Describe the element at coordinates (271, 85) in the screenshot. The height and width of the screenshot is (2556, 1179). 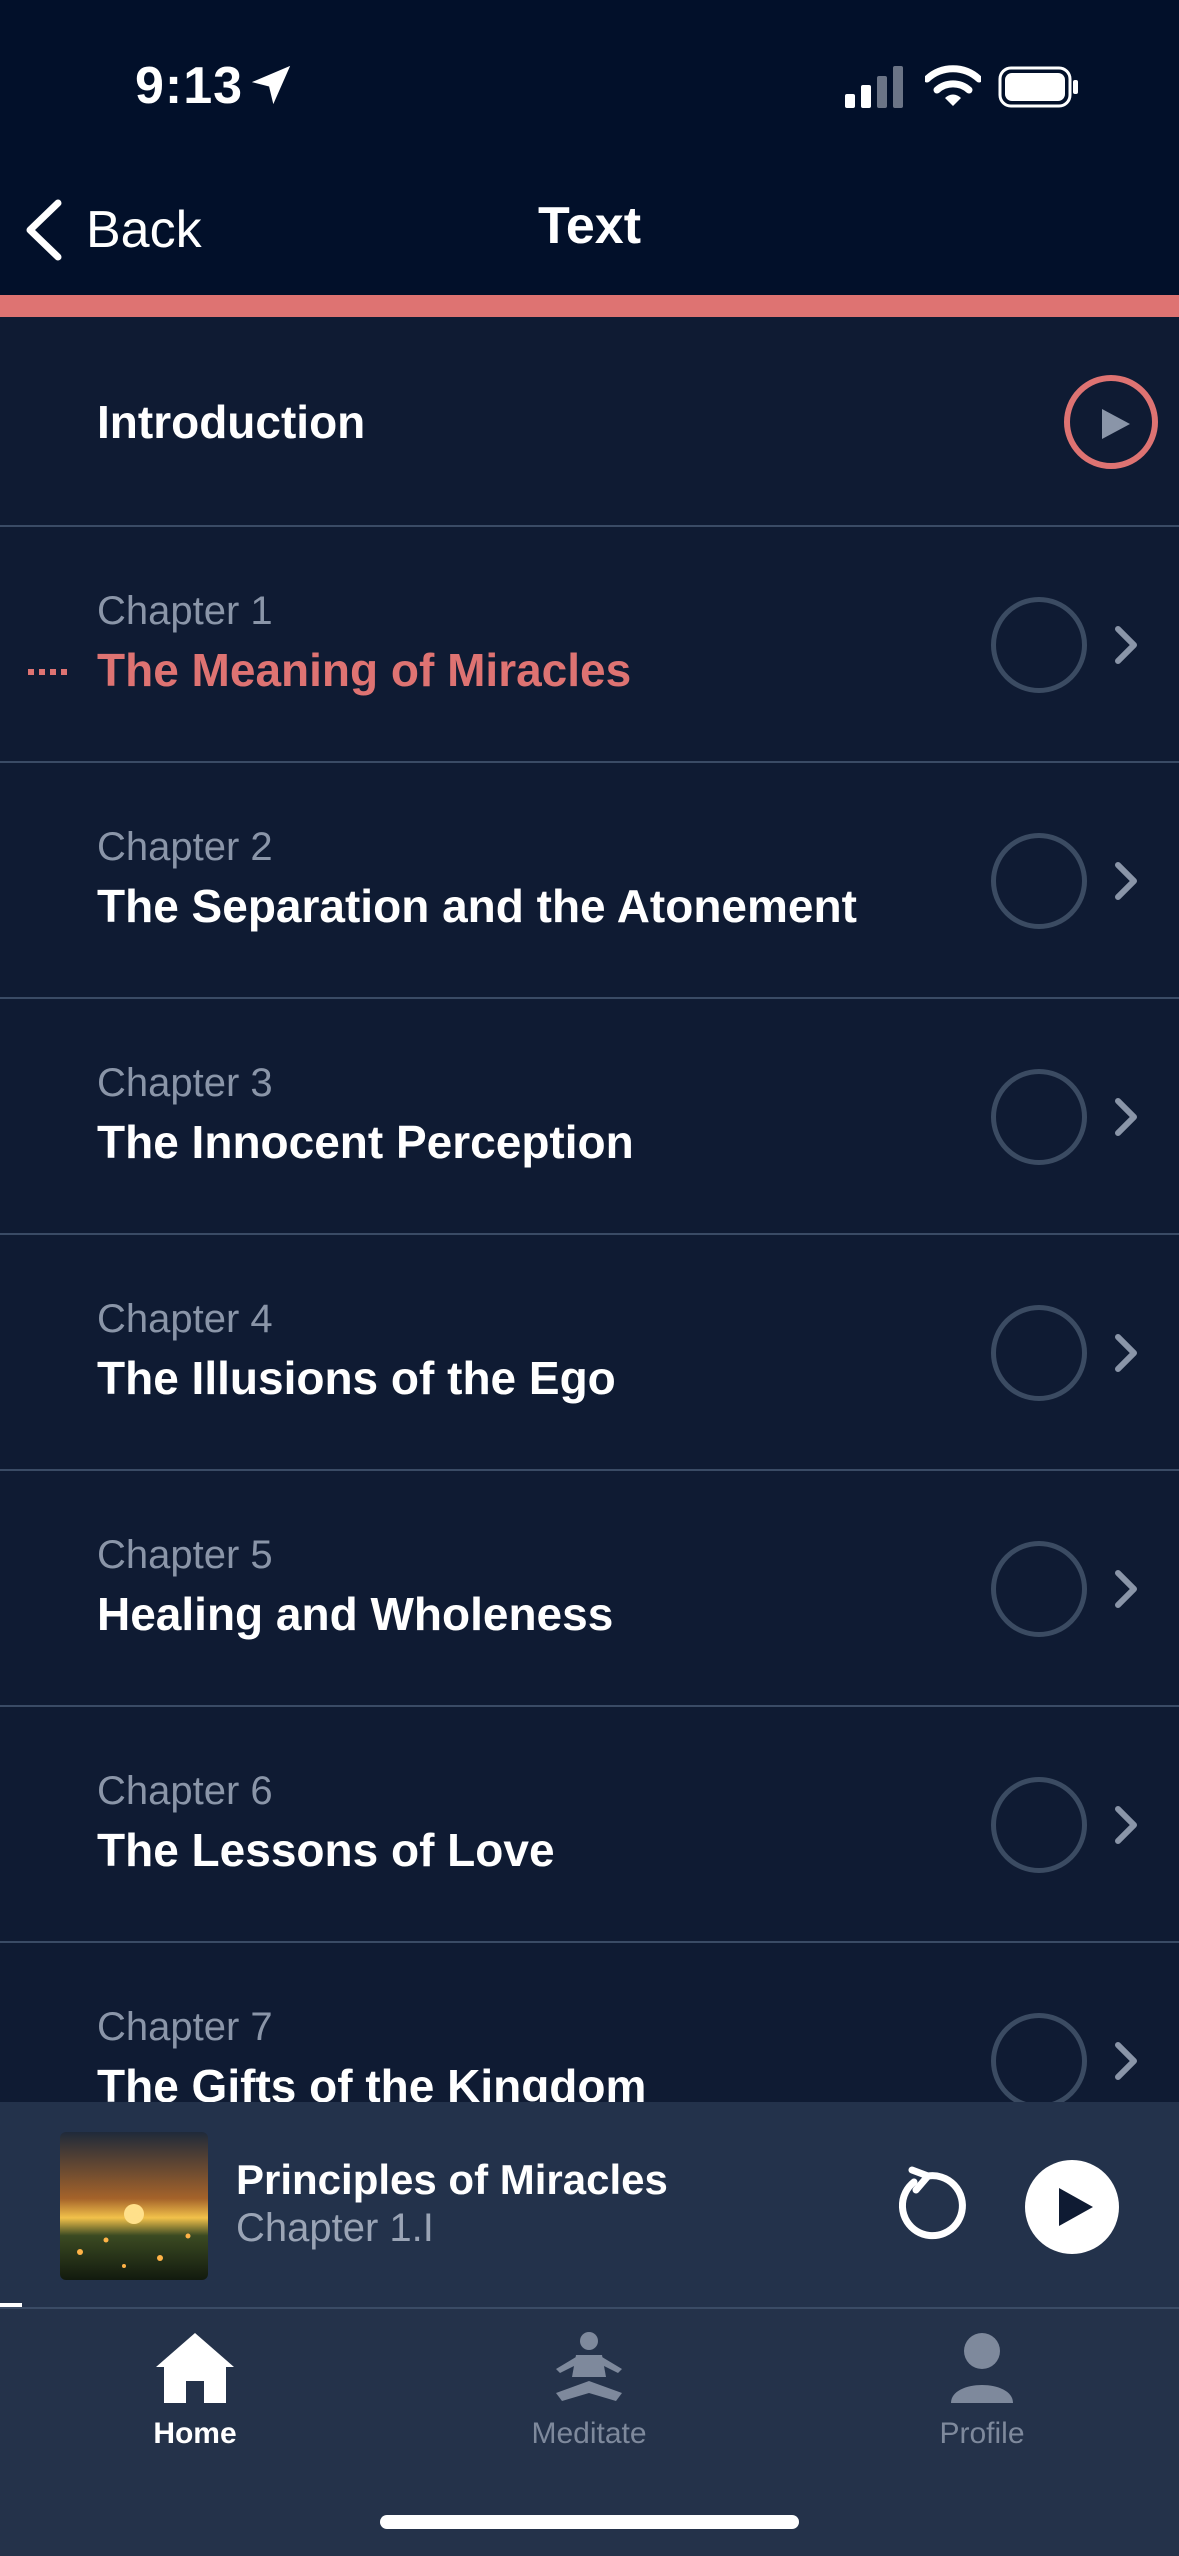
I see `location-arrow-icon` at that location.